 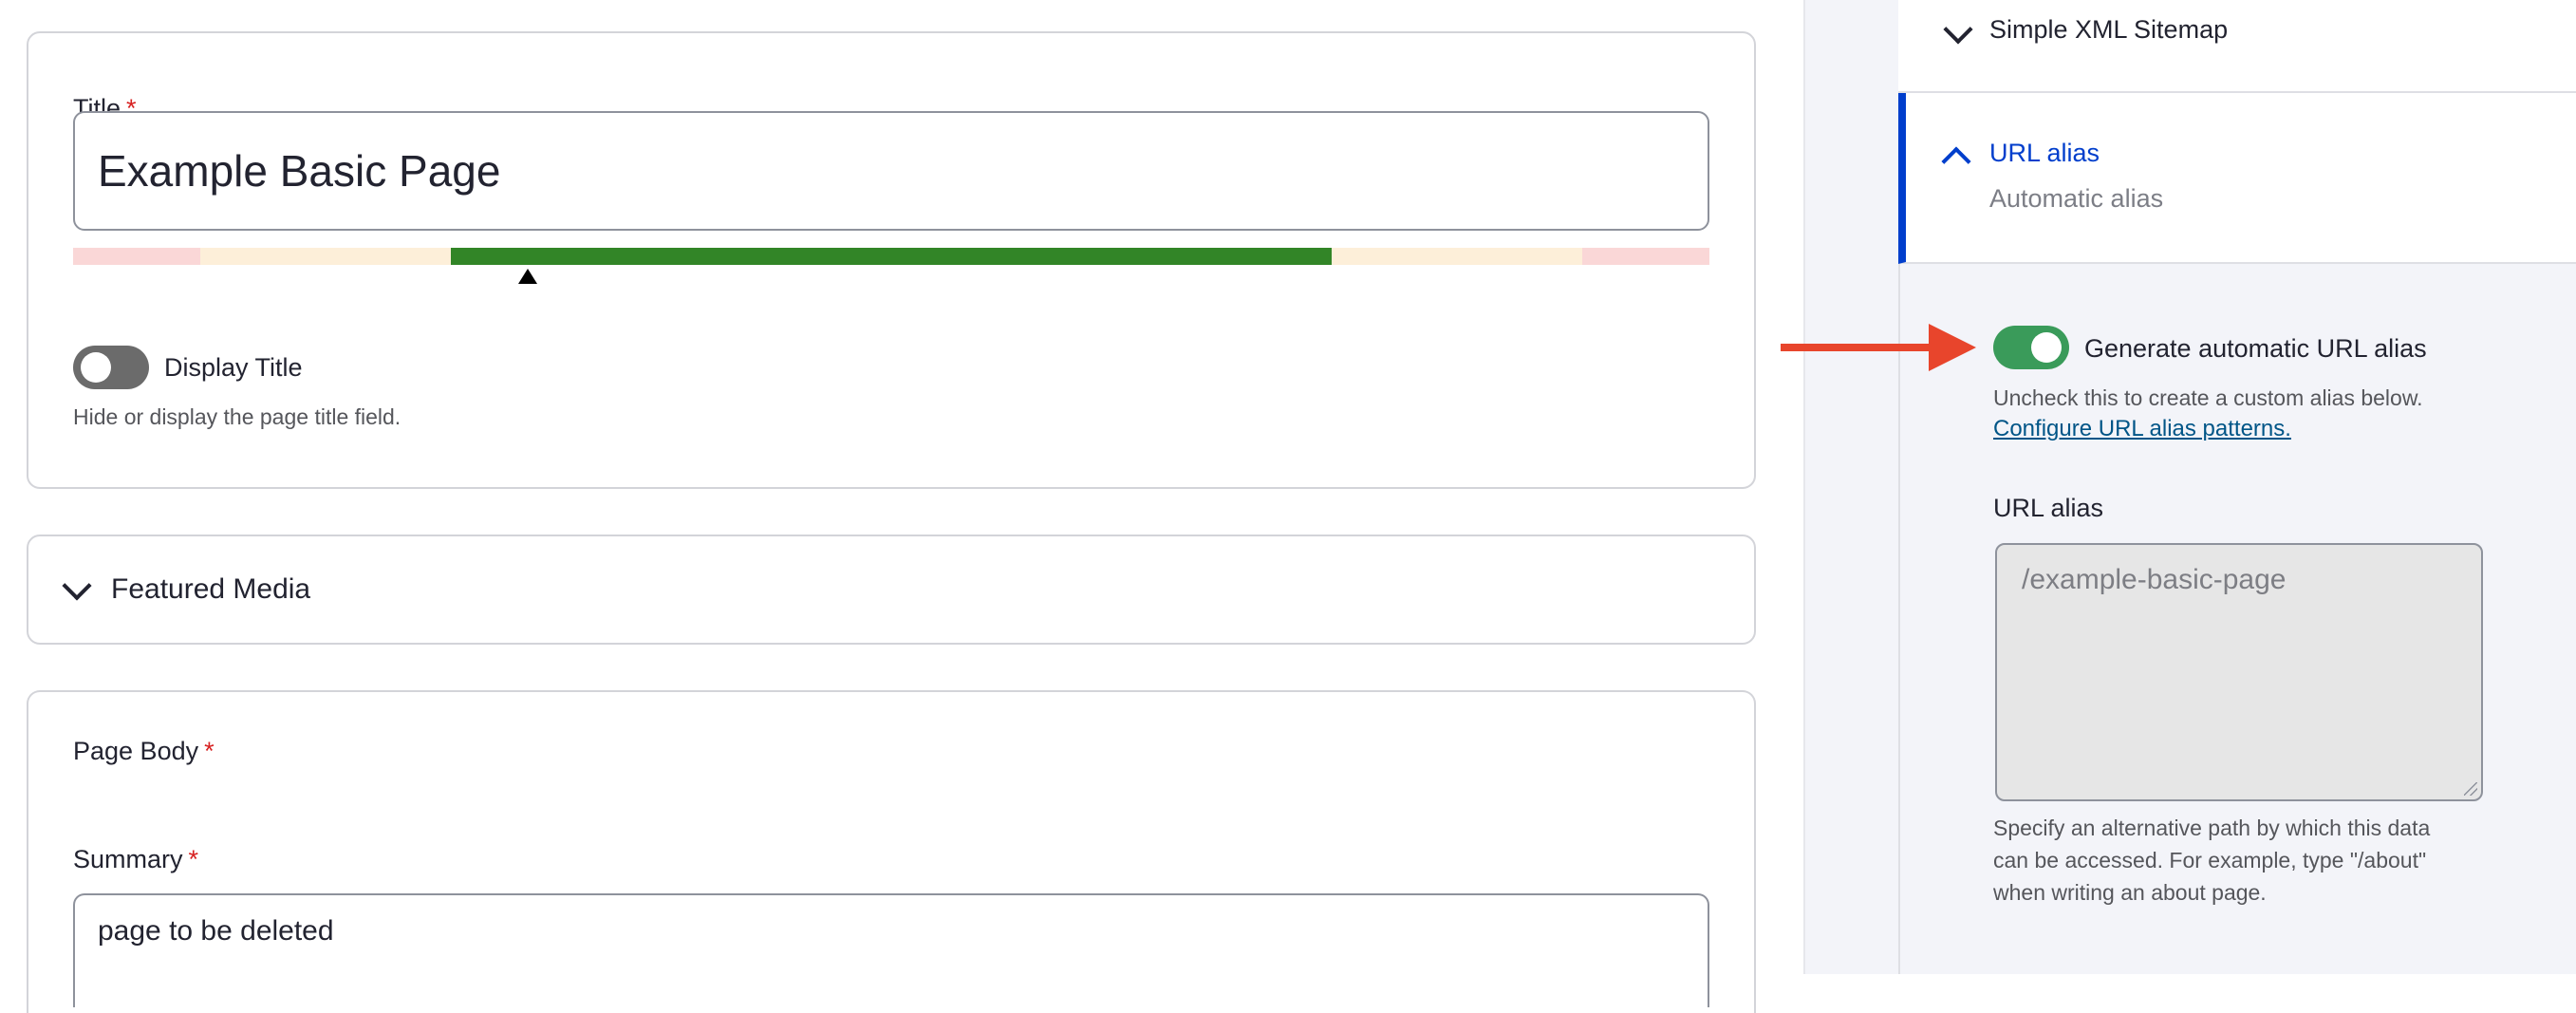 I want to click on generate-alias-toggle, so click(x=2031, y=347).